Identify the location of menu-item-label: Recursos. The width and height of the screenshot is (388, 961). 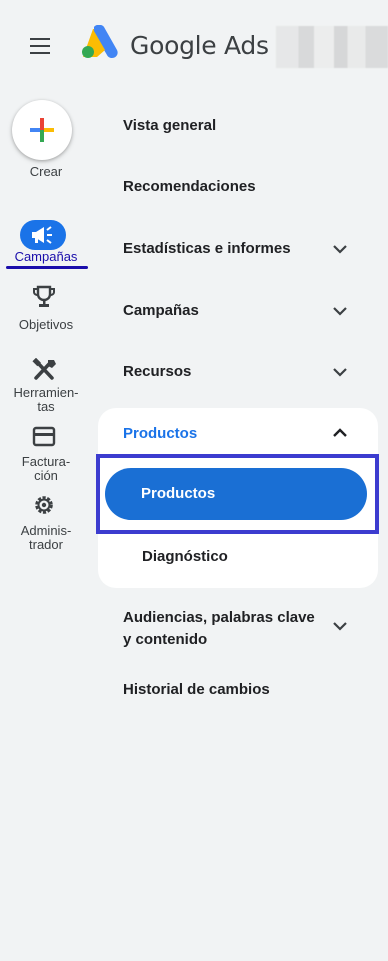
(157, 371).